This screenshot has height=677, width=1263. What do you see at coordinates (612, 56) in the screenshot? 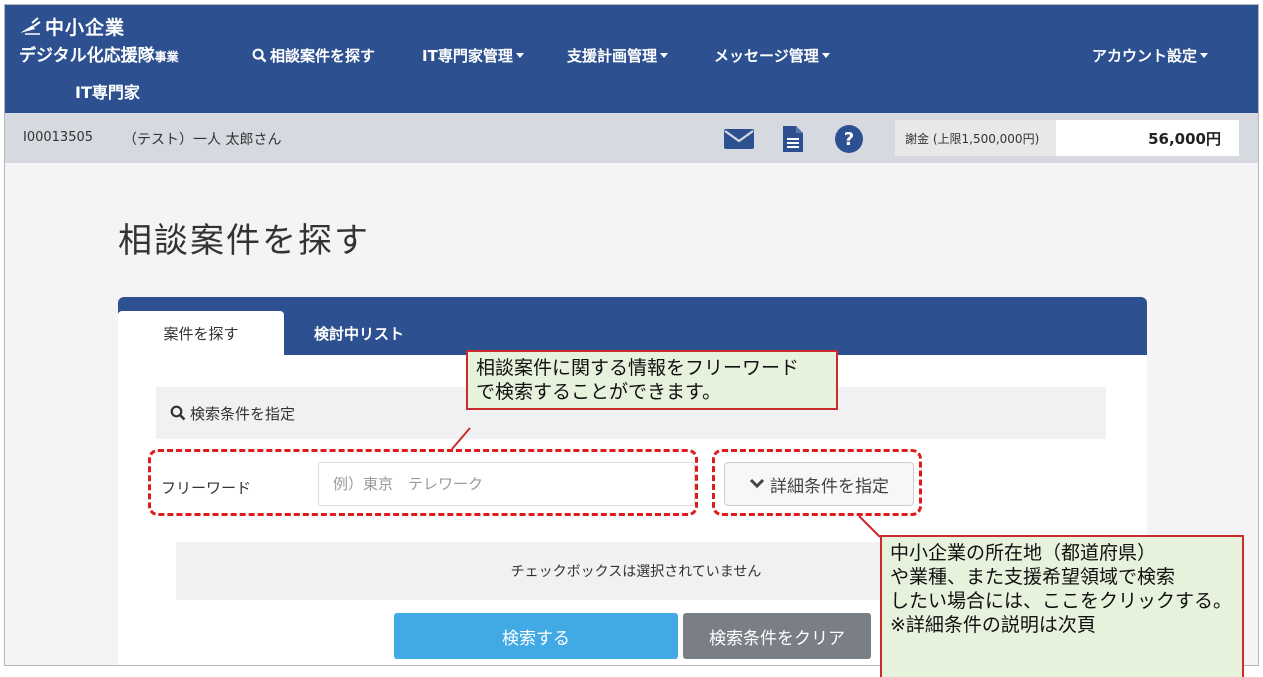
I see `nav-plan-management-label: 支援計画管理` at bounding box center [612, 56].